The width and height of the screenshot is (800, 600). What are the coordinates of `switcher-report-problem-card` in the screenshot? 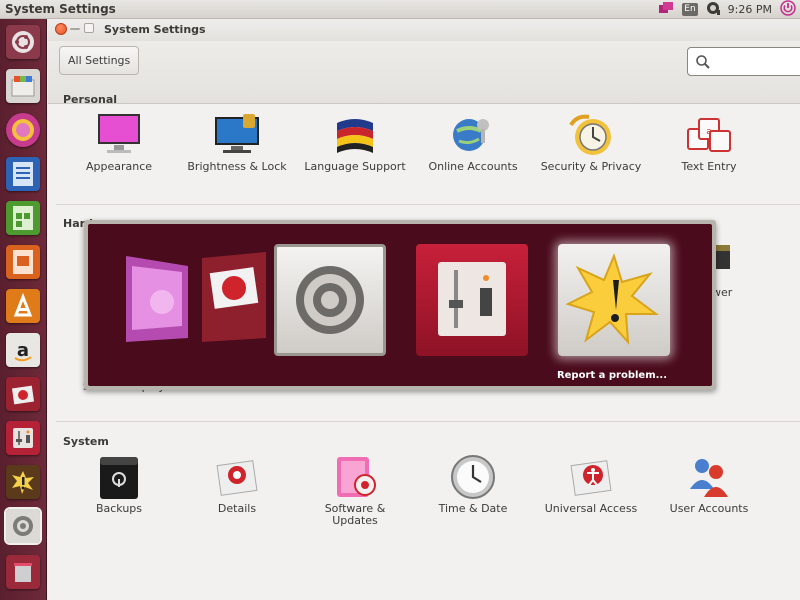 It's located at (614, 300).